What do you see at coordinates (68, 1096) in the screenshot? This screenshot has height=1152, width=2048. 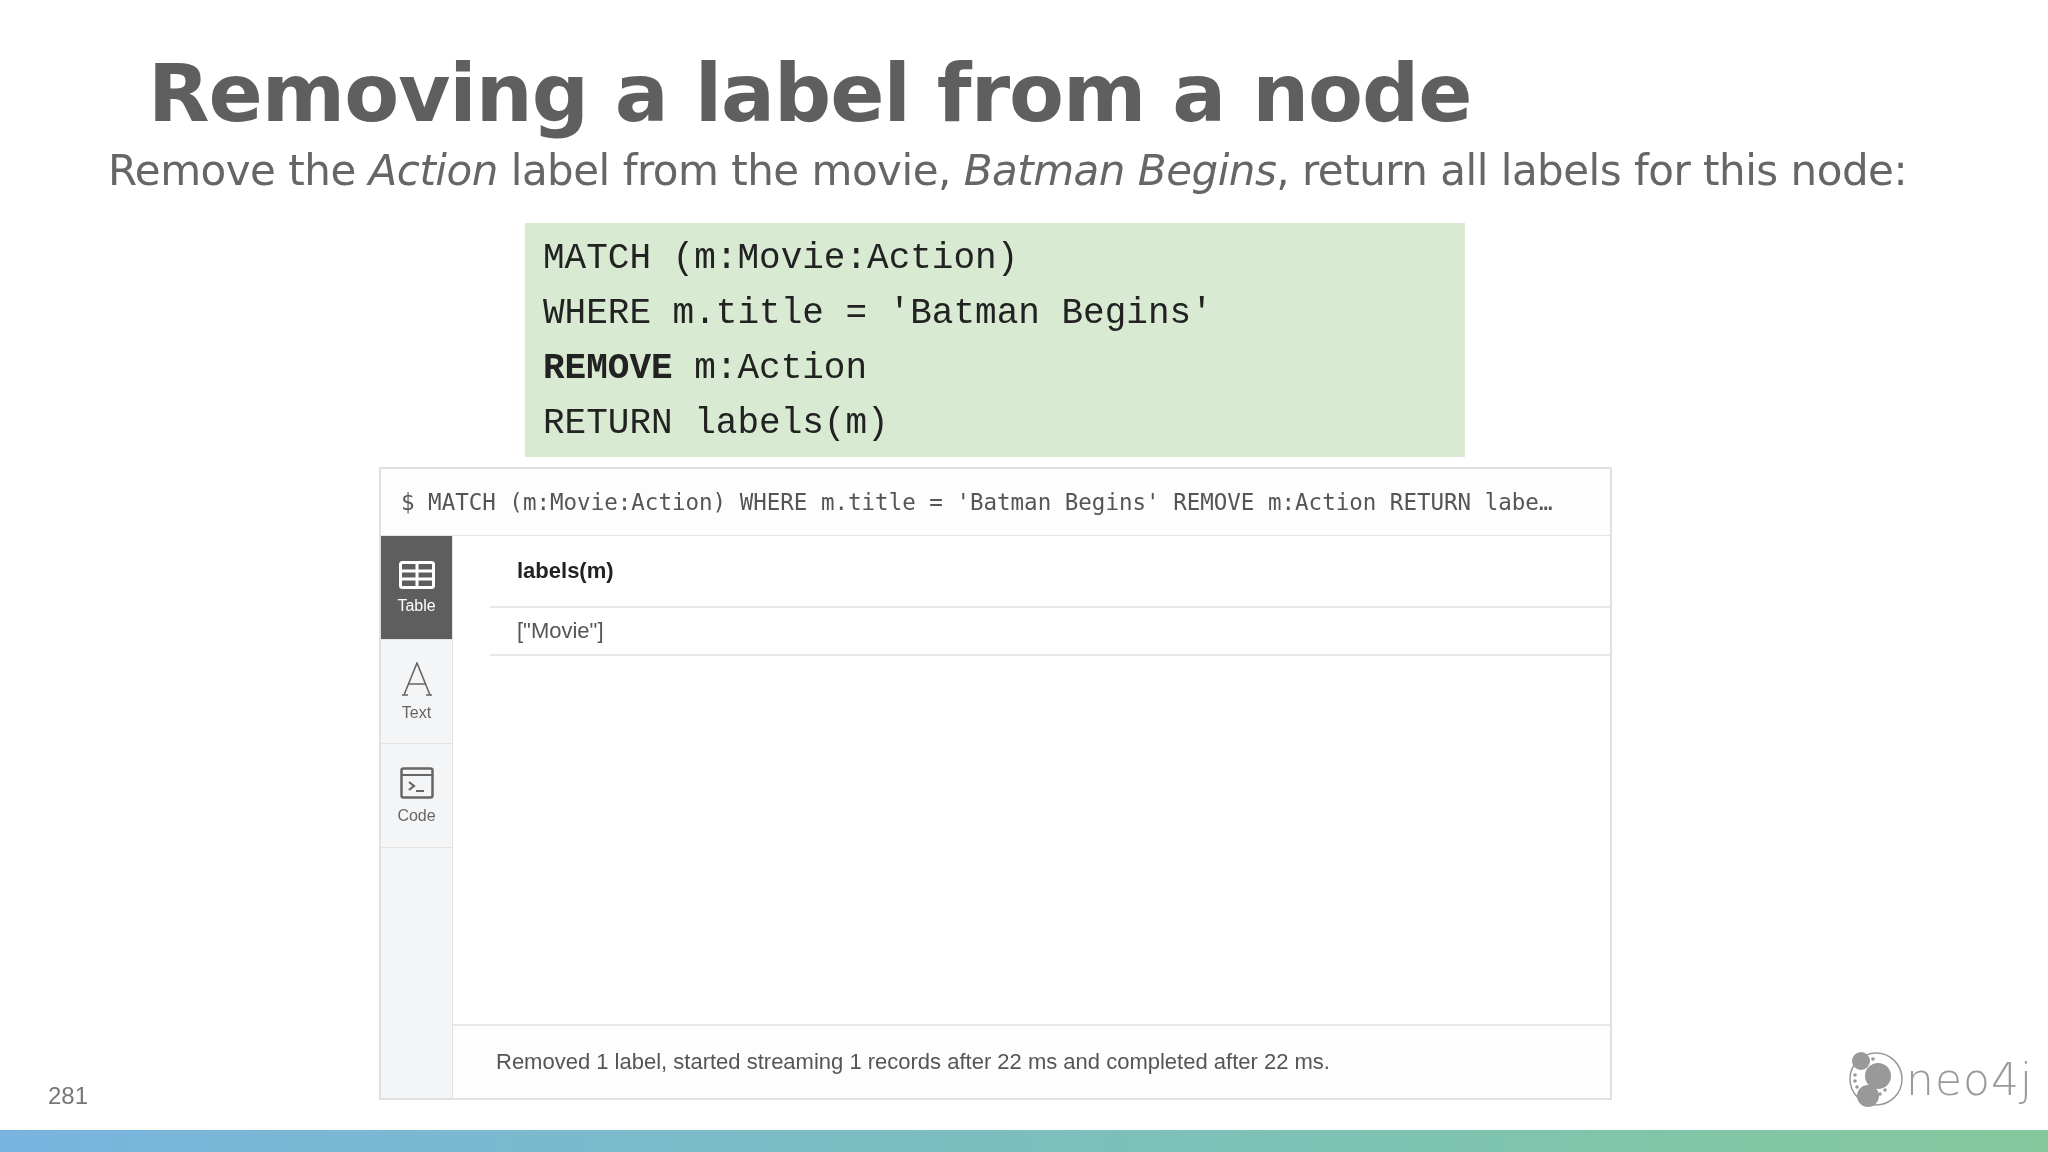 I see `page-number: 281` at bounding box center [68, 1096].